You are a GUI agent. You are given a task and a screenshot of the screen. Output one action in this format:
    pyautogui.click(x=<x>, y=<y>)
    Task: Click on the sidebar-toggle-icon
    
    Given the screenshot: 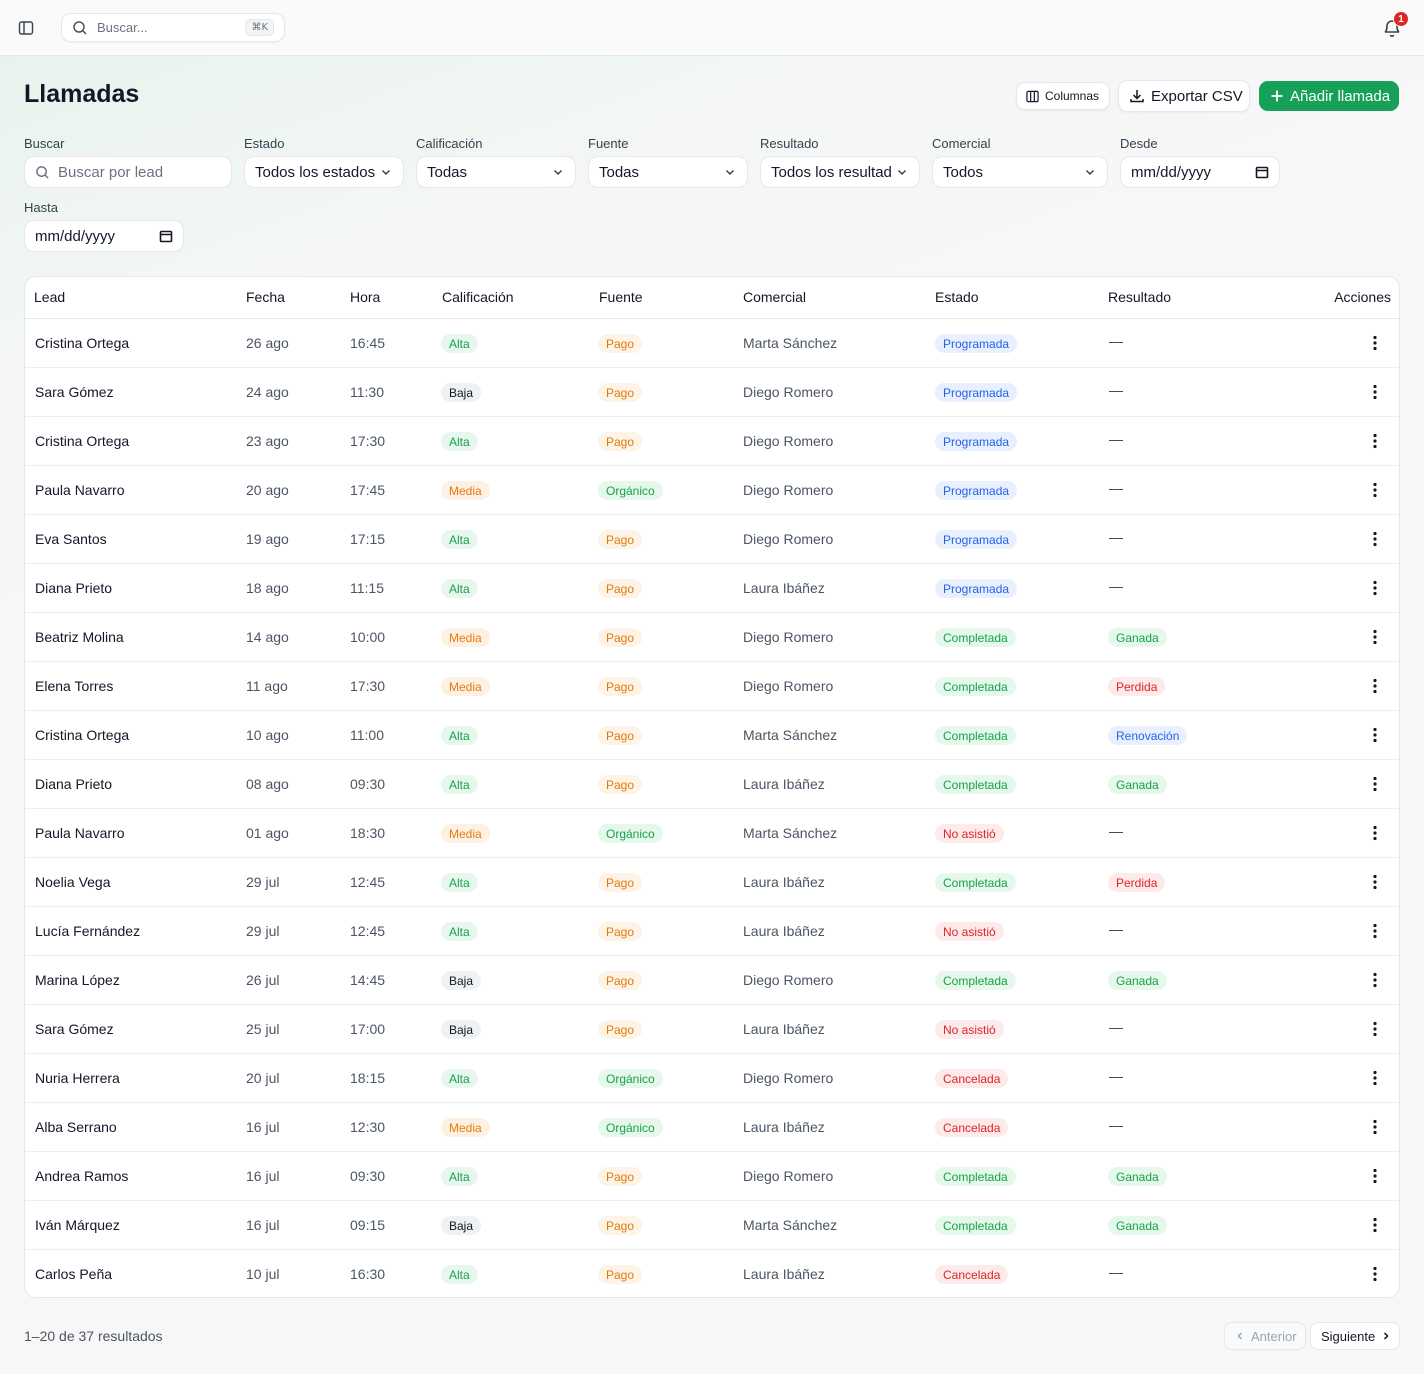 What is the action you would take?
    pyautogui.click(x=26, y=28)
    